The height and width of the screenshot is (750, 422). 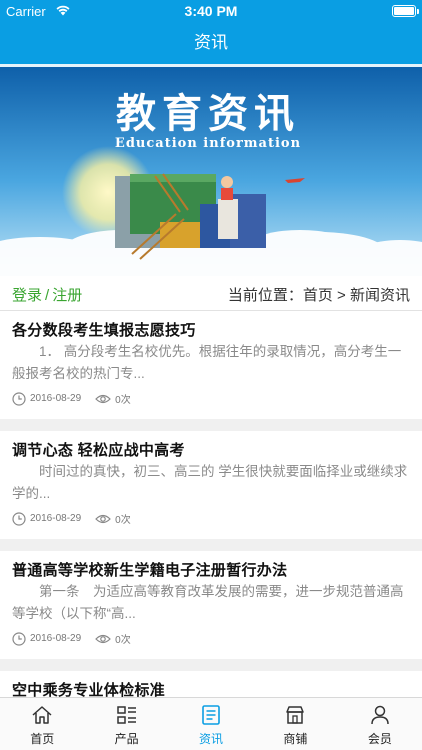 I want to click on login-register: 登录 / 注册, so click(x=47, y=294).